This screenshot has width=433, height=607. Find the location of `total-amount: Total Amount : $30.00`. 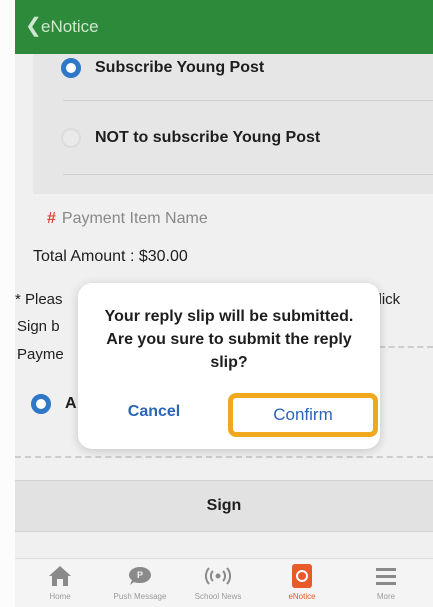

total-amount: Total Amount : $30.00 is located at coordinates (110, 256).